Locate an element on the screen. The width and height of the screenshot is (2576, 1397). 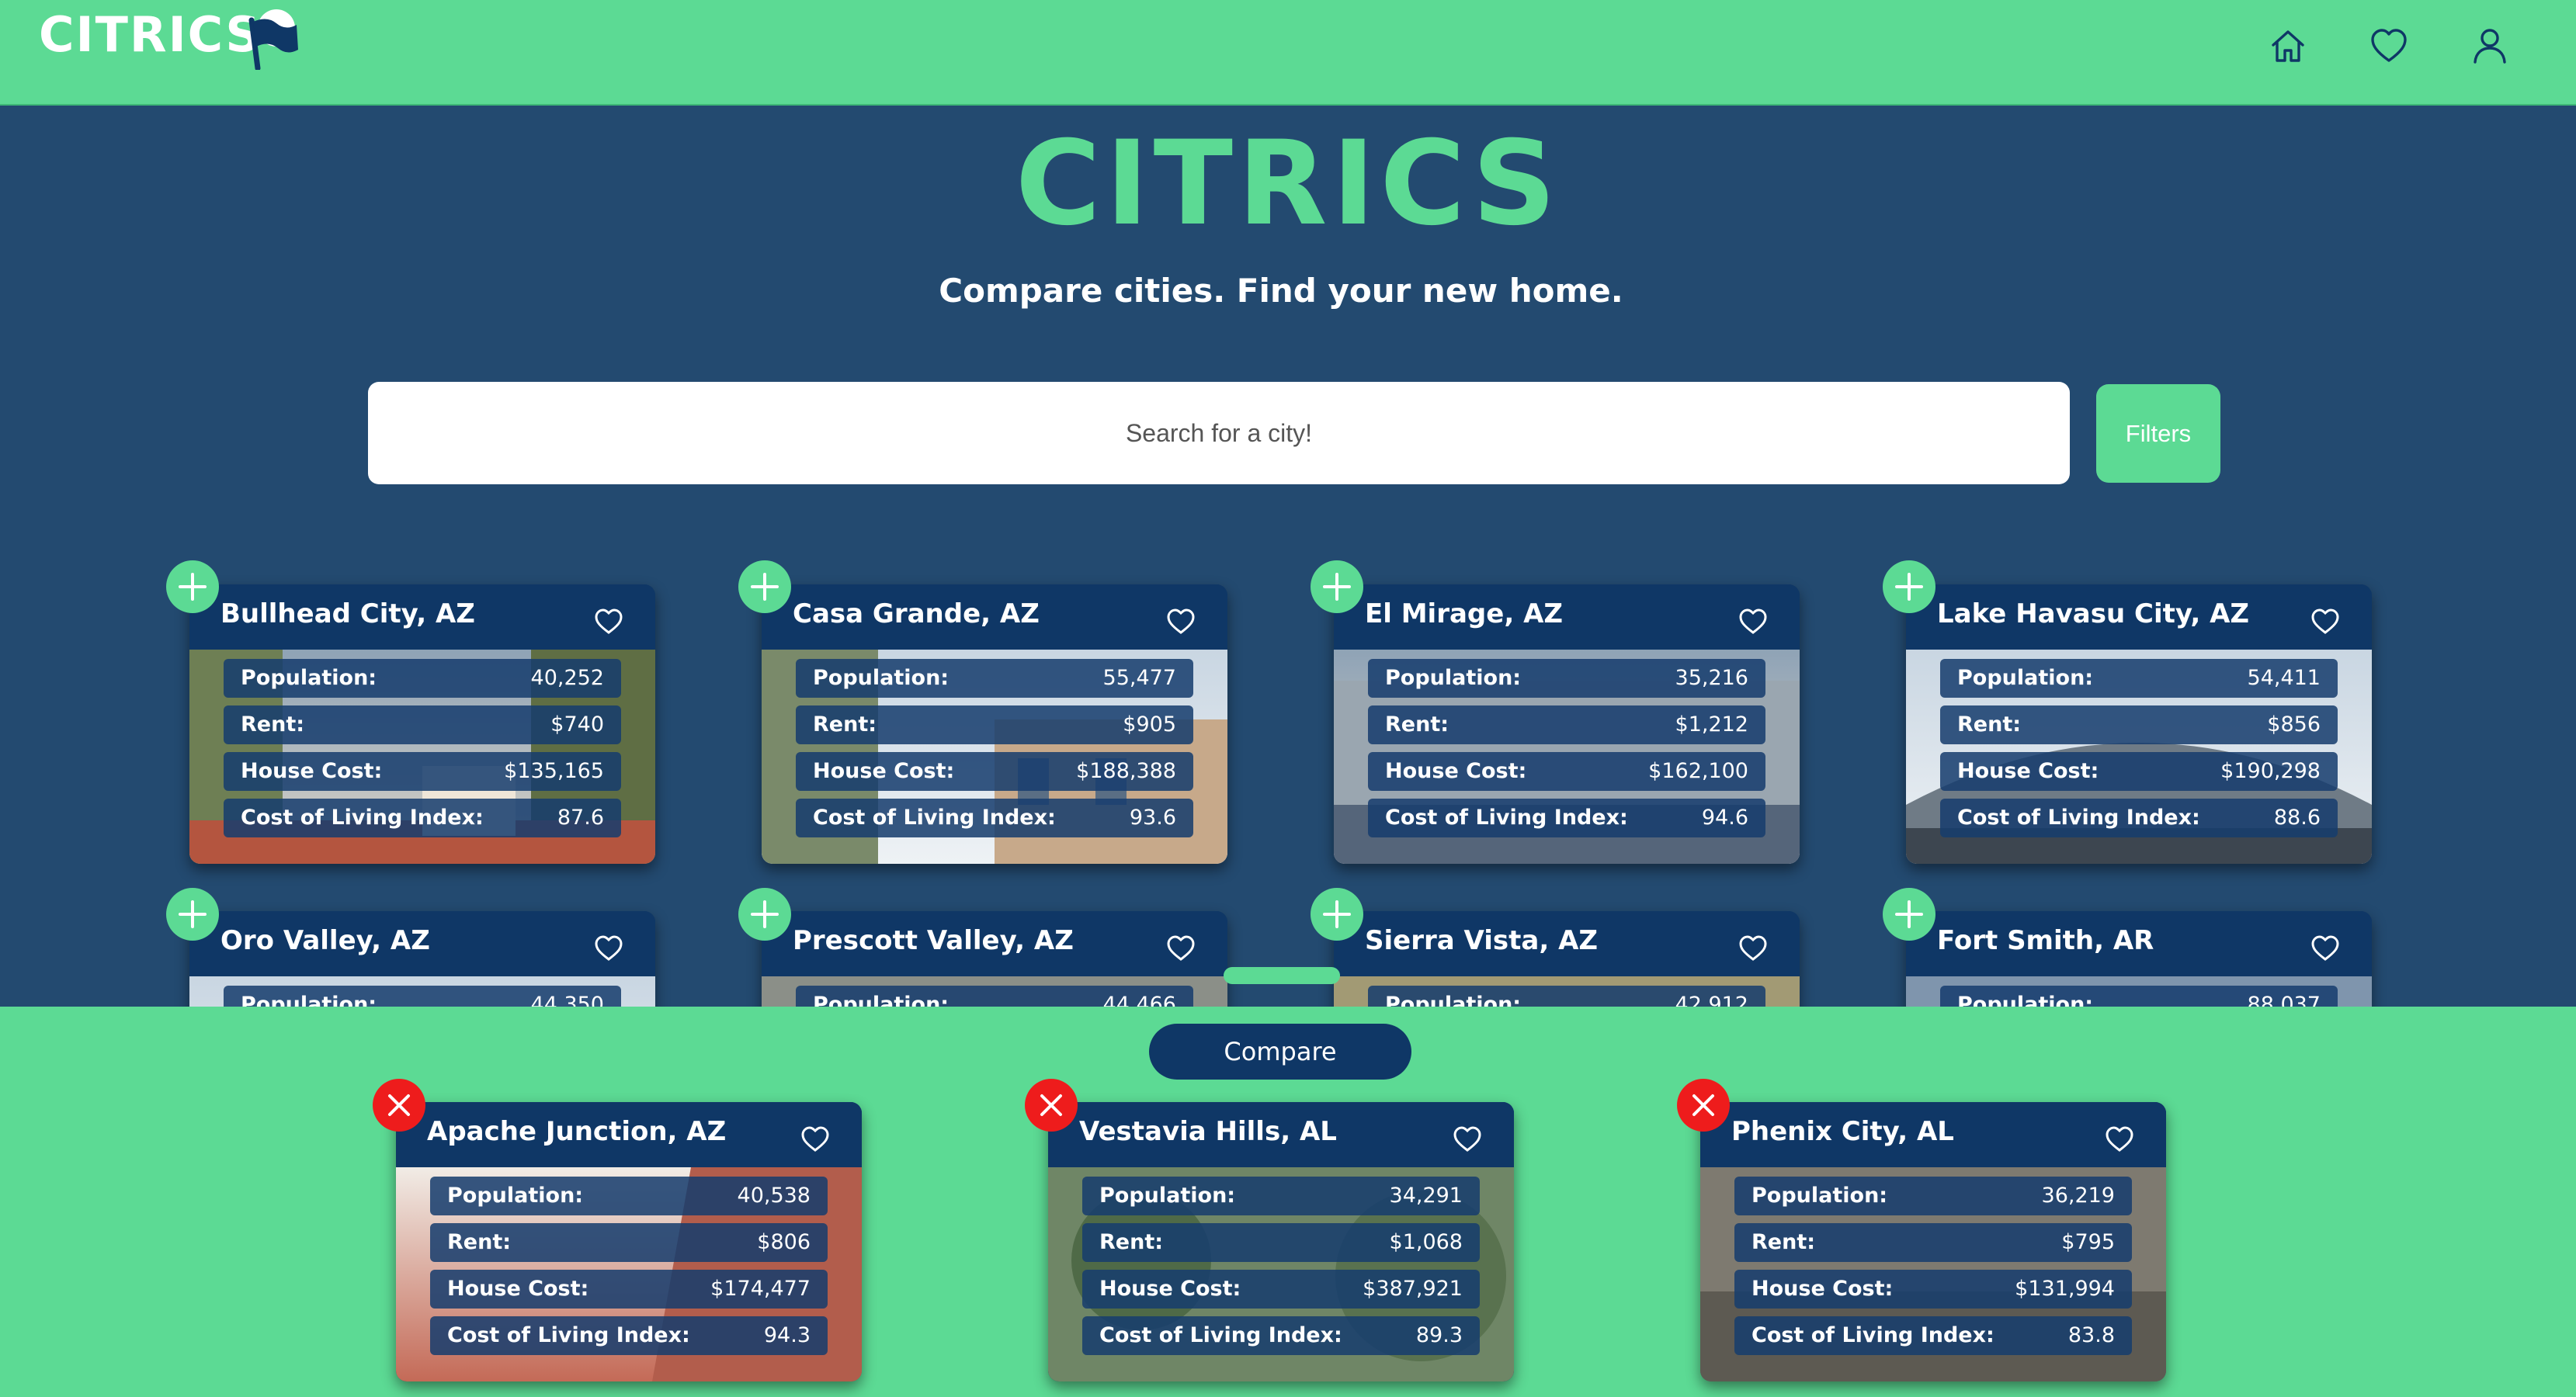
stat-population: Population: 44,466 is located at coordinates (994, 996).